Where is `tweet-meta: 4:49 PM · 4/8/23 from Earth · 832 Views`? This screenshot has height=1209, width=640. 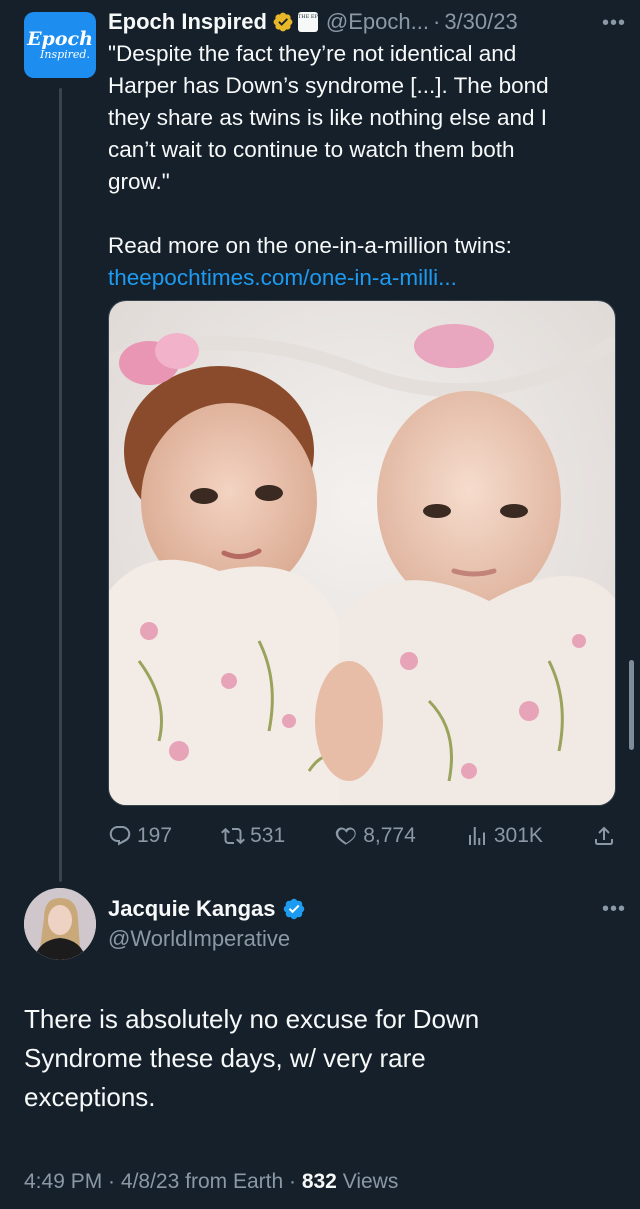
tweet-meta: 4:49 PM · 4/8/23 from Earth · 832 Views is located at coordinates (211, 1182).